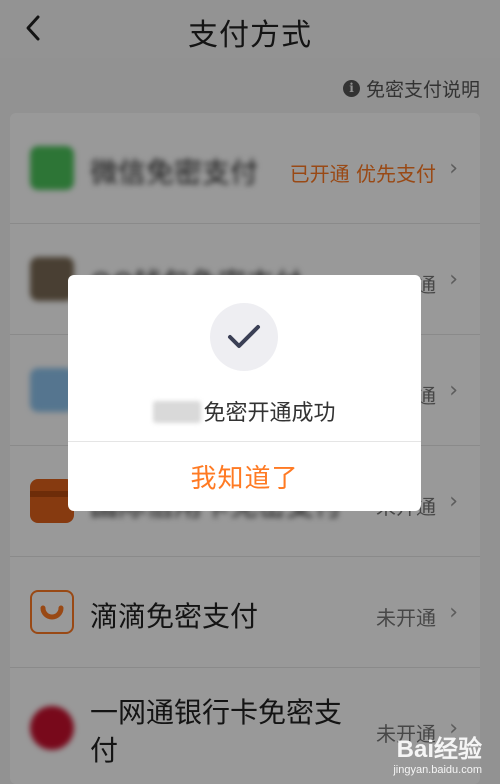  Describe the element at coordinates (269, 413) in the screenshot. I see `dialog-message-text: 免密开通成功` at that location.